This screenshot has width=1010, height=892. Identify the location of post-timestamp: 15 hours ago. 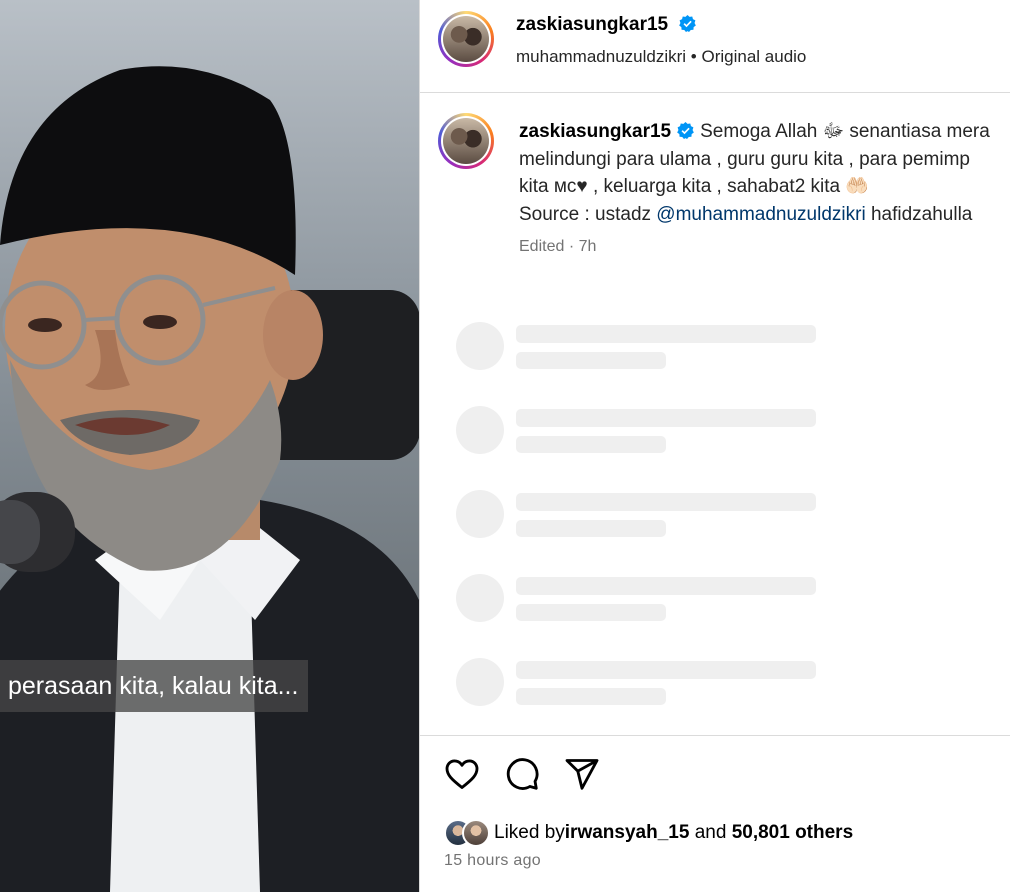
(493, 860).